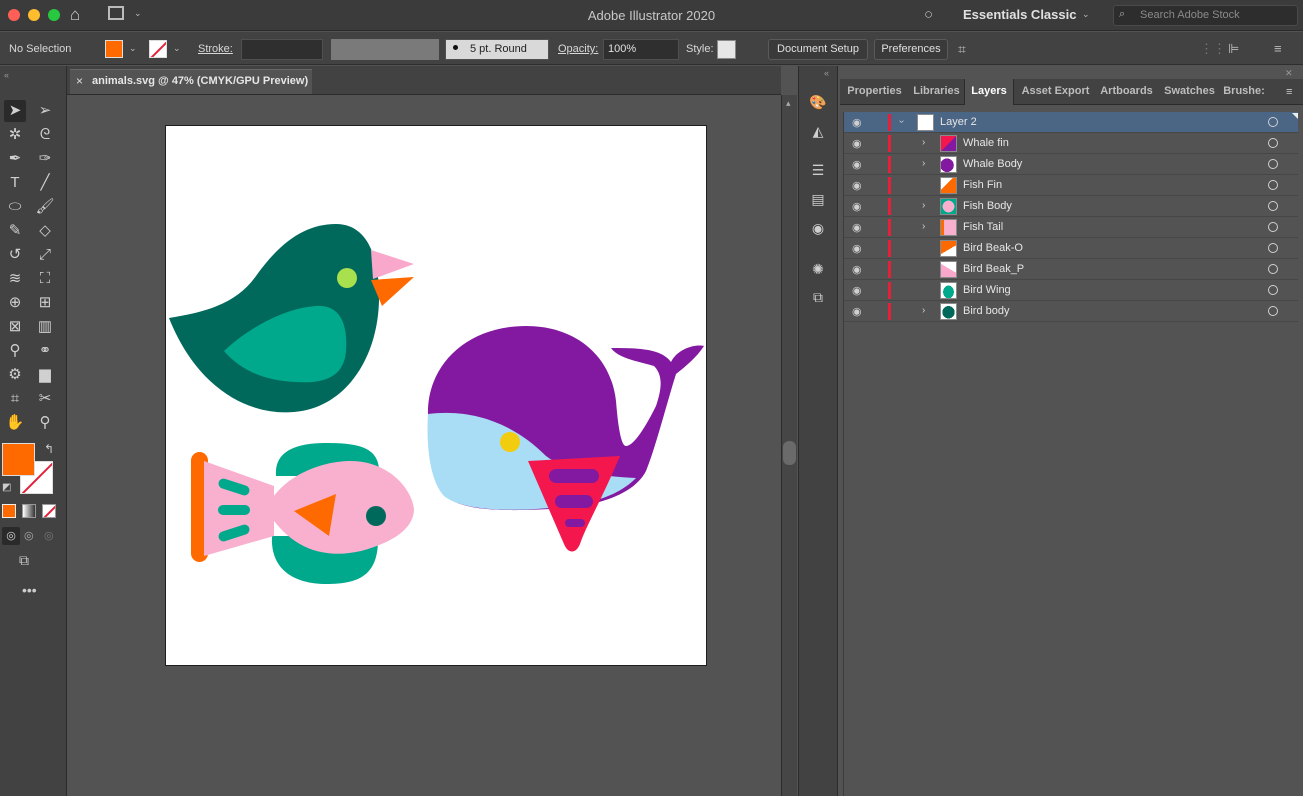  Describe the element at coordinates (818, 269) in the screenshot. I see `appearance-panel-icon: ✺` at that location.